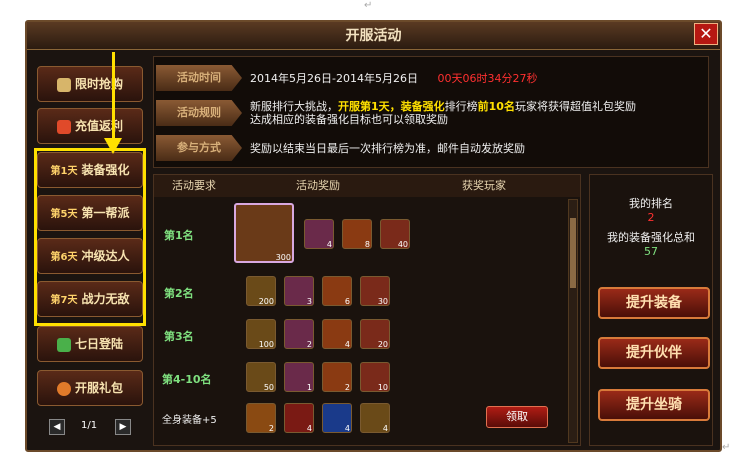 The height and width of the screenshot is (463, 736). Describe the element at coordinates (89, 425) in the screenshot. I see `page-indicator: 1/1` at that location.